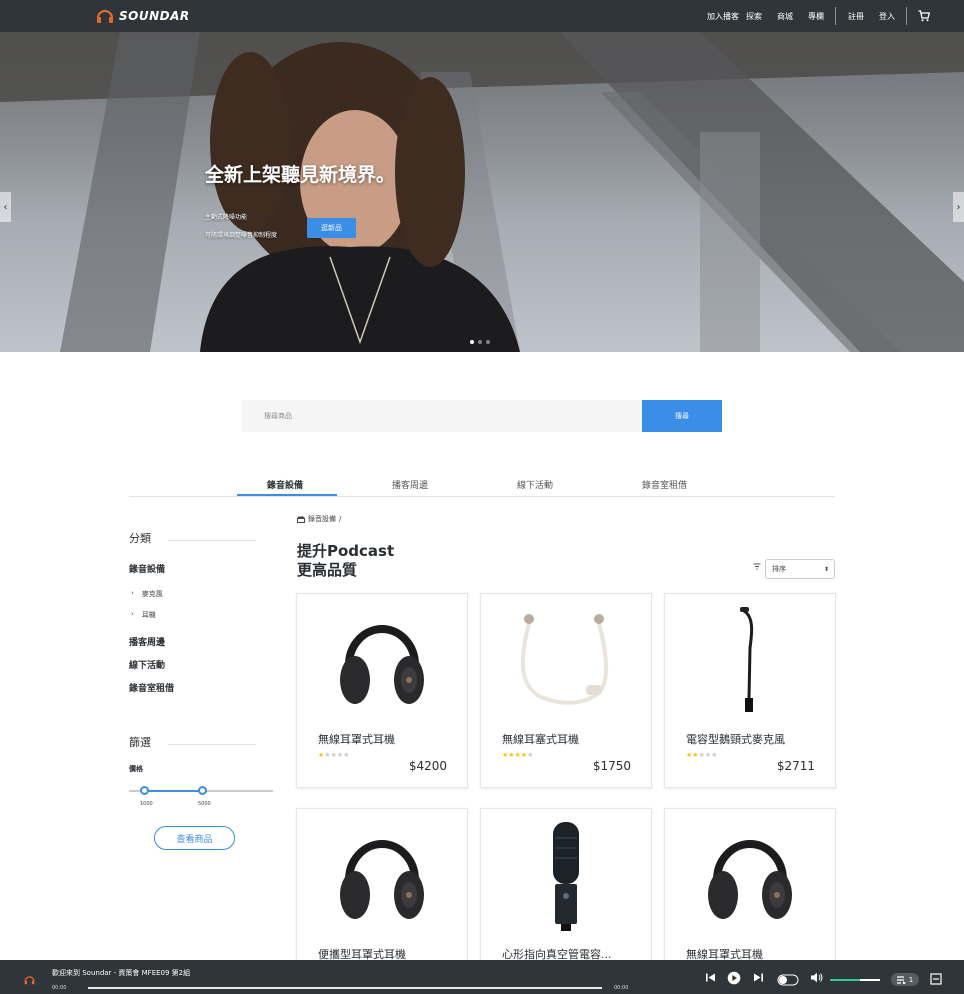  I want to click on volume-icon, so click(816, 977).